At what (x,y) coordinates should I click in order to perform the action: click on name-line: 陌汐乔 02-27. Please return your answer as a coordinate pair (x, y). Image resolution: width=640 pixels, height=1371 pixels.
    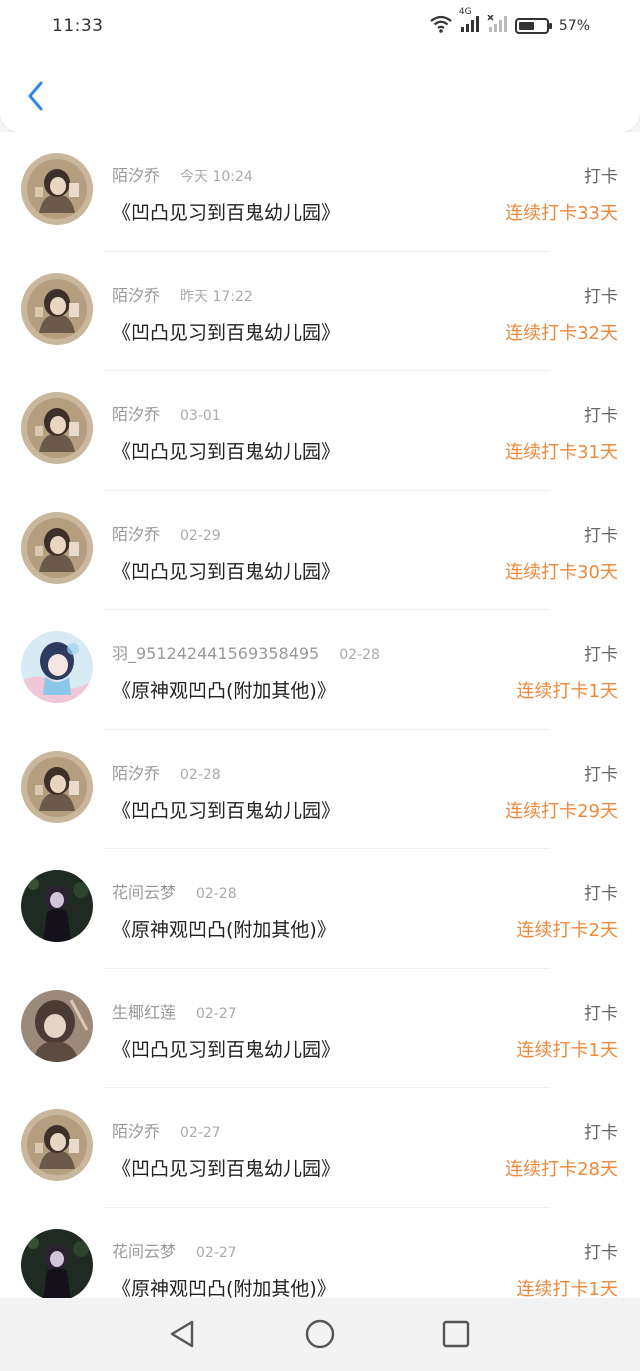
    Looking at the image, I should click on (166, 1130).